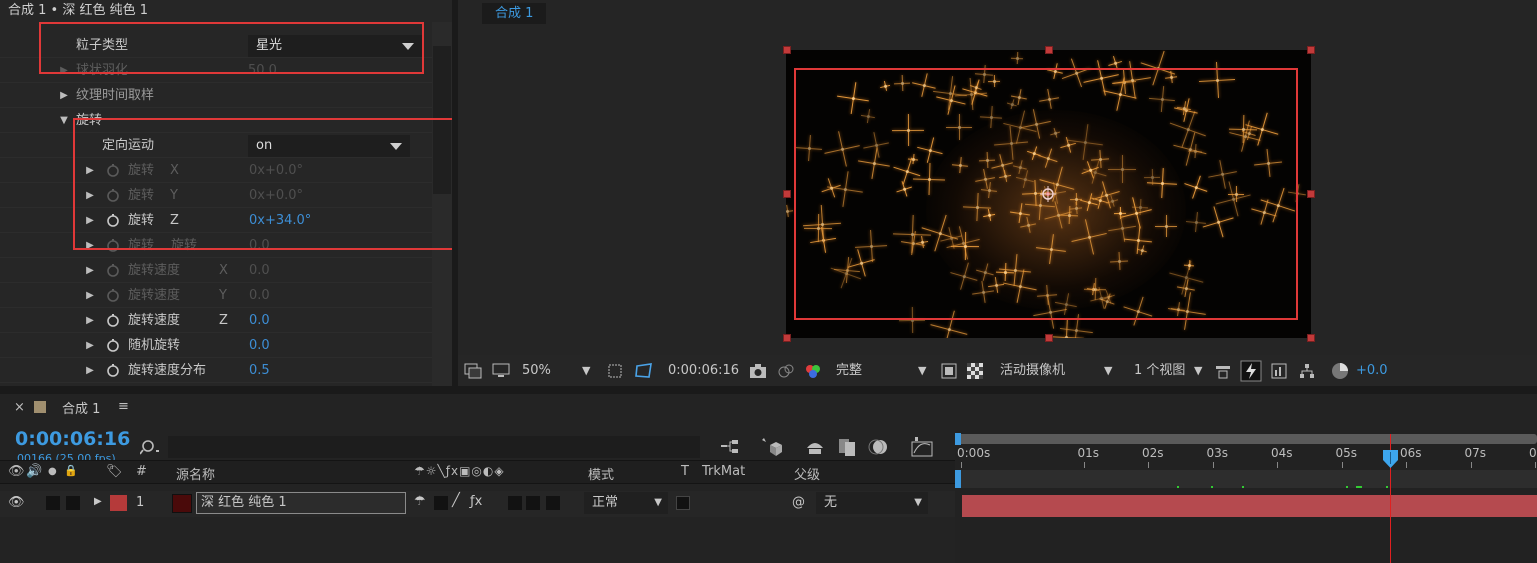 The height and width of the screenshot is (563, 1537). Describe the element at coordinates (434, 447) in the screenshot. I see `search-input` at that location.